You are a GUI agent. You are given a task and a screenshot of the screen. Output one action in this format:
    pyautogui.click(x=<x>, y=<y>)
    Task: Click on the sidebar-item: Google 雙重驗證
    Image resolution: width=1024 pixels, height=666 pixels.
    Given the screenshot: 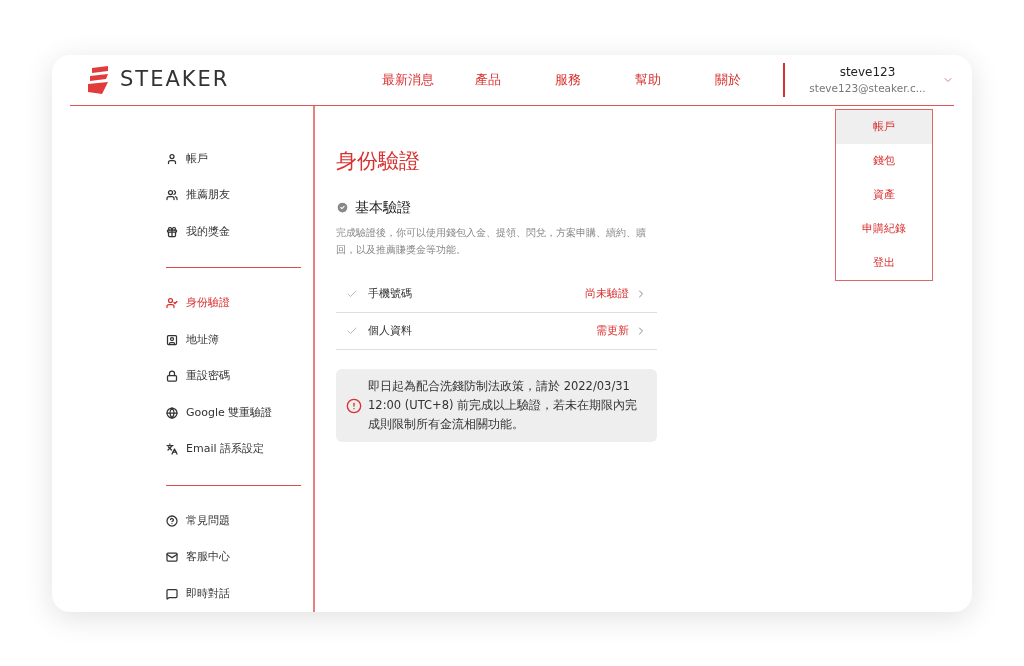 What is the action you would take?
    pyautogui.click(x=233, y=412)
    